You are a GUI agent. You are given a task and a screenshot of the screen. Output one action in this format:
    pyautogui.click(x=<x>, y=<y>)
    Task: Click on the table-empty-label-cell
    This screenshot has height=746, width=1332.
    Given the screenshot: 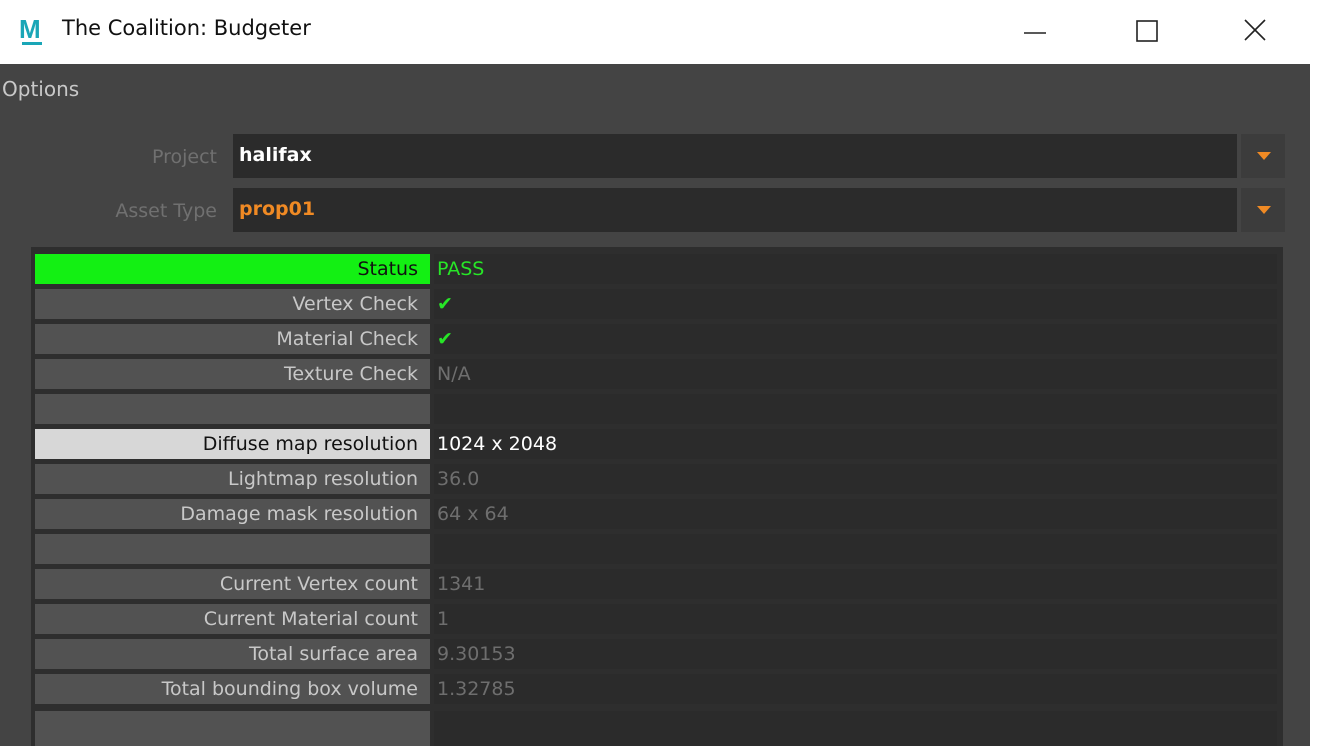 What is the action you would take?
    pyautogui.click(x=232, y=728)
    